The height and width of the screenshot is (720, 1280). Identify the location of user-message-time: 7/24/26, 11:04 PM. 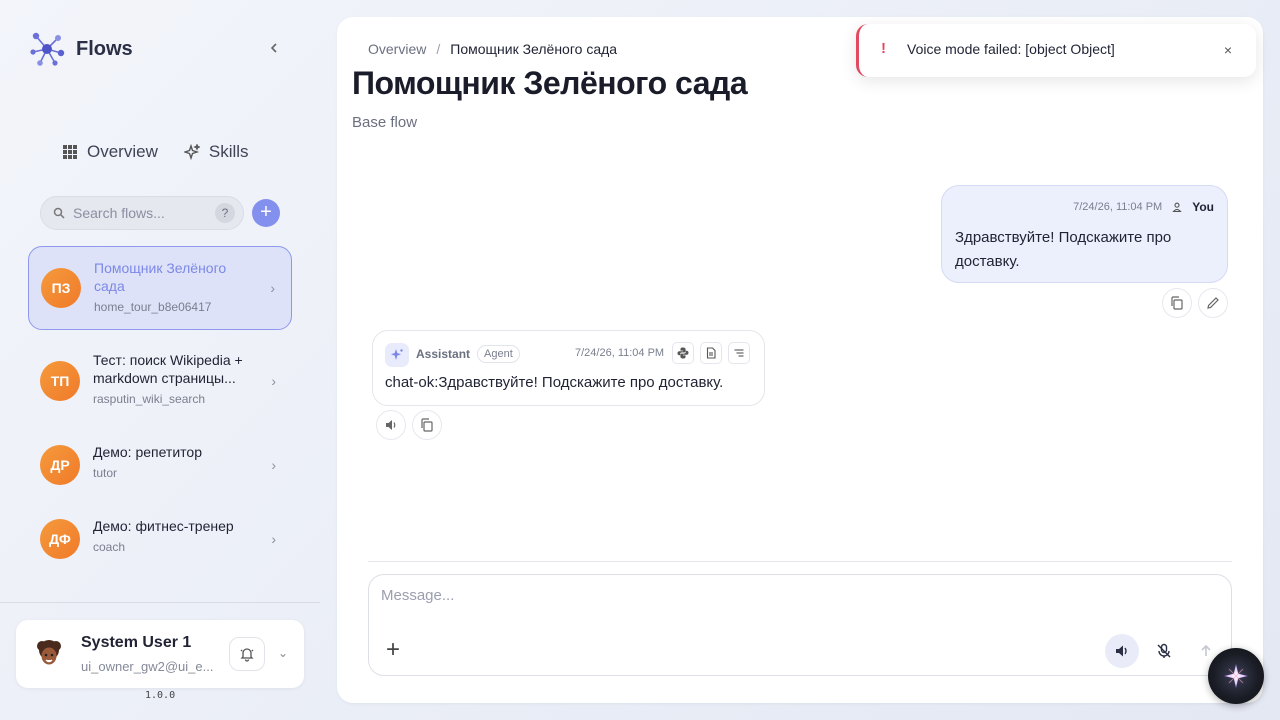
(1118, 207).